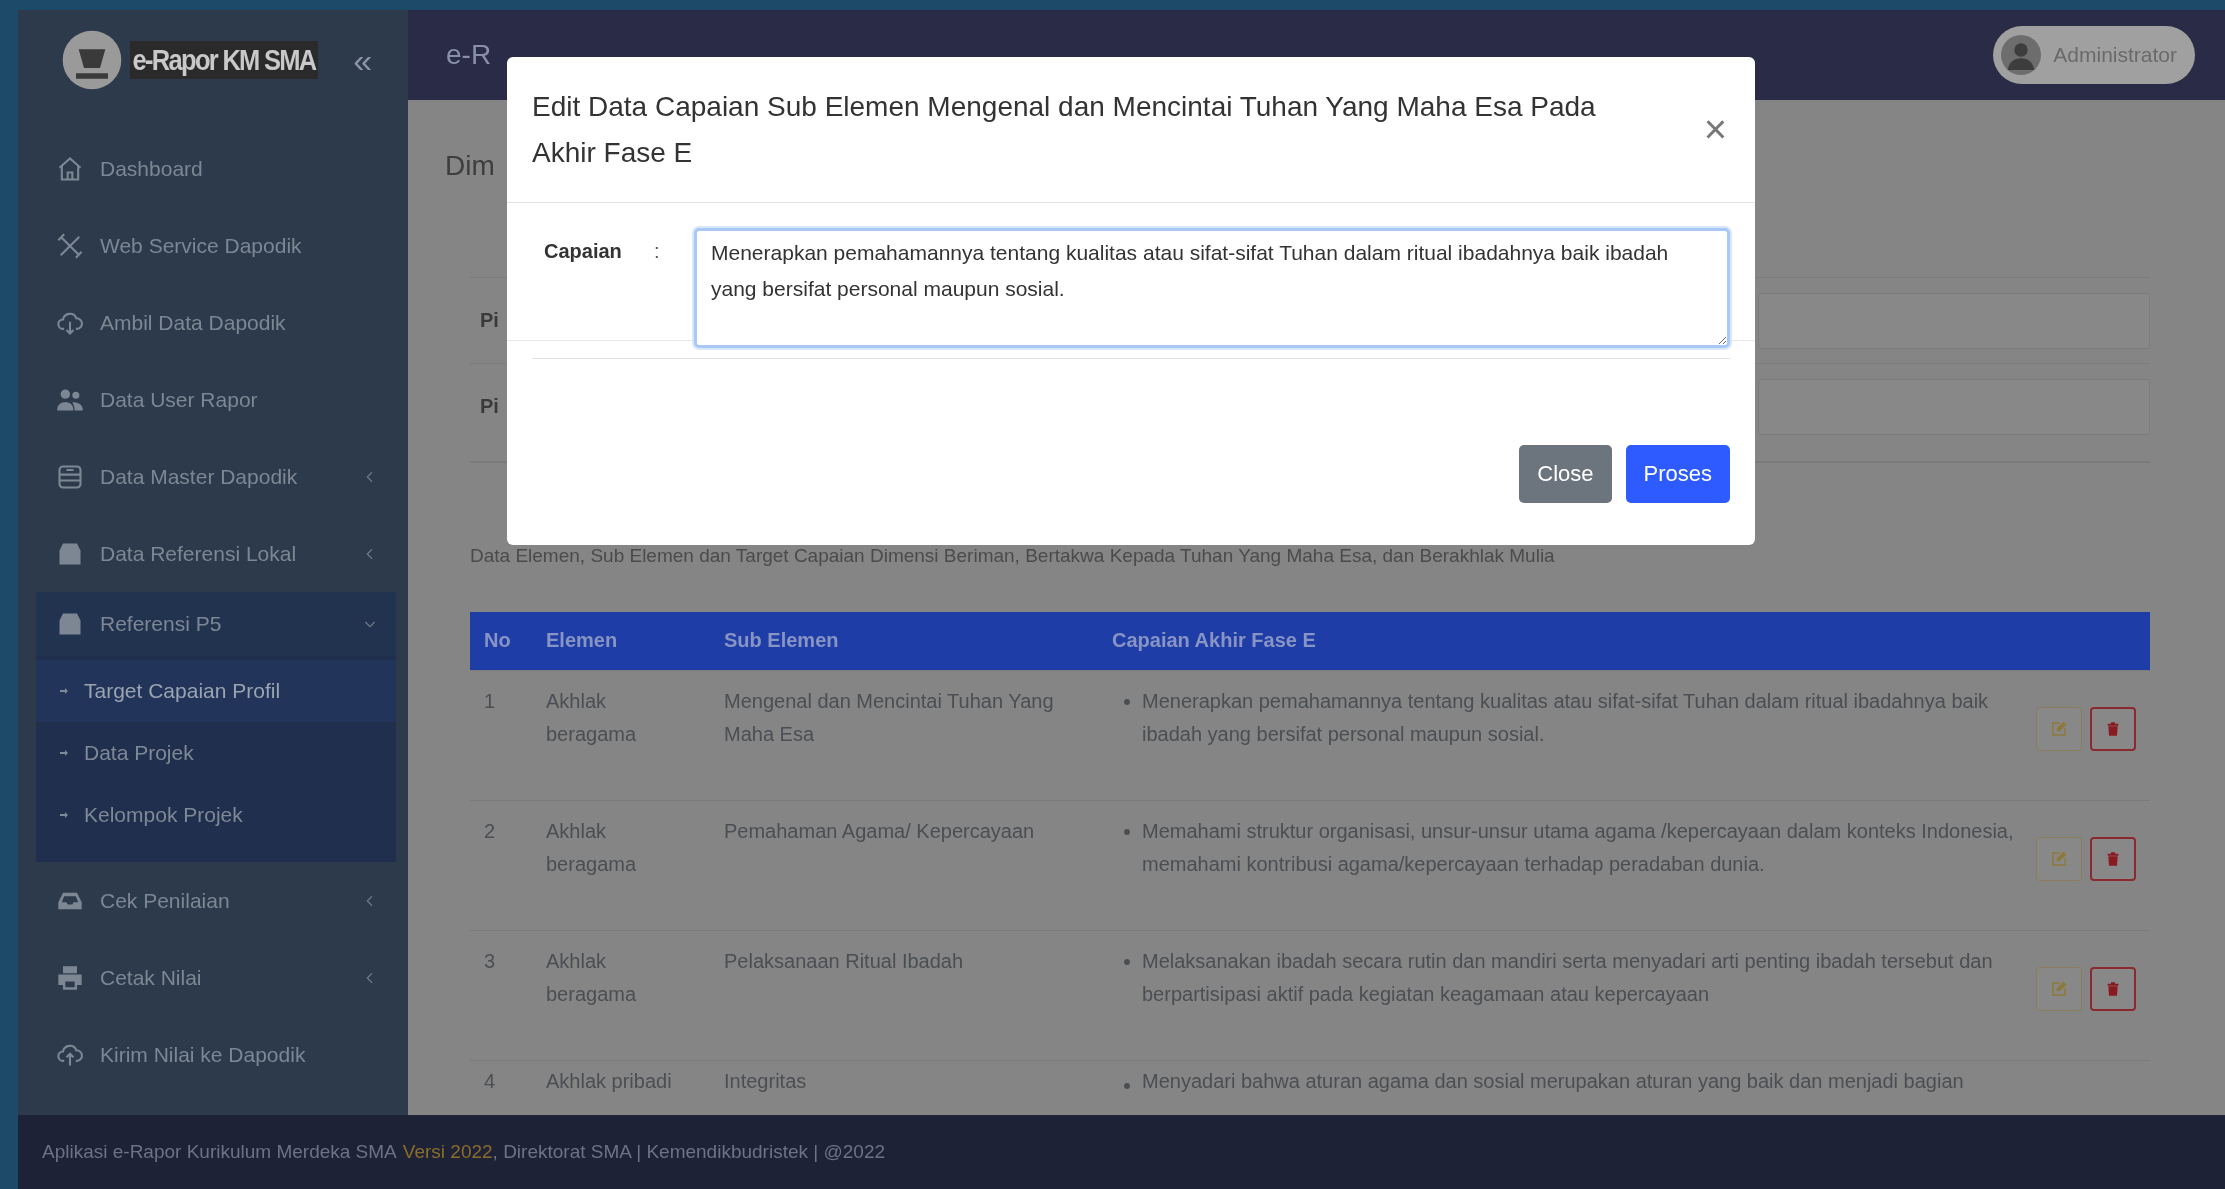 Image resolution: width=2225 pixels, height=1189 pixels. Describe the element at coordinates (213, 900) in the screenshot. I see `sidebar-item: Cek Penilaian` at that location.